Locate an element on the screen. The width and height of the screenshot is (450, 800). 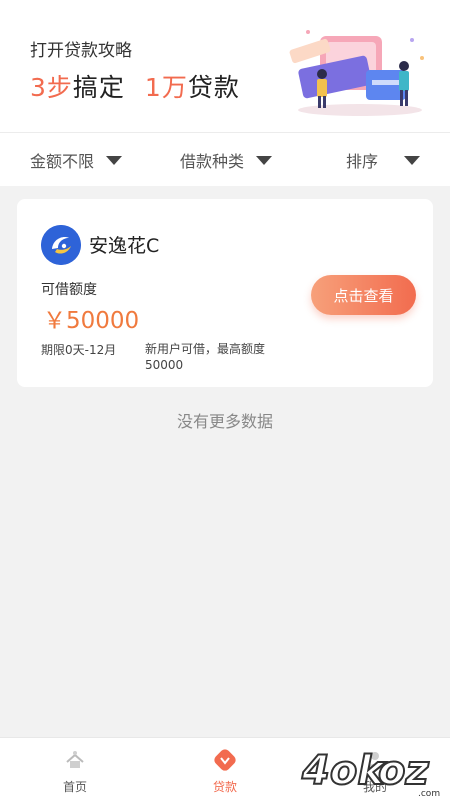
filter-sort-label: 排序 is located at coordinates (362, 161).